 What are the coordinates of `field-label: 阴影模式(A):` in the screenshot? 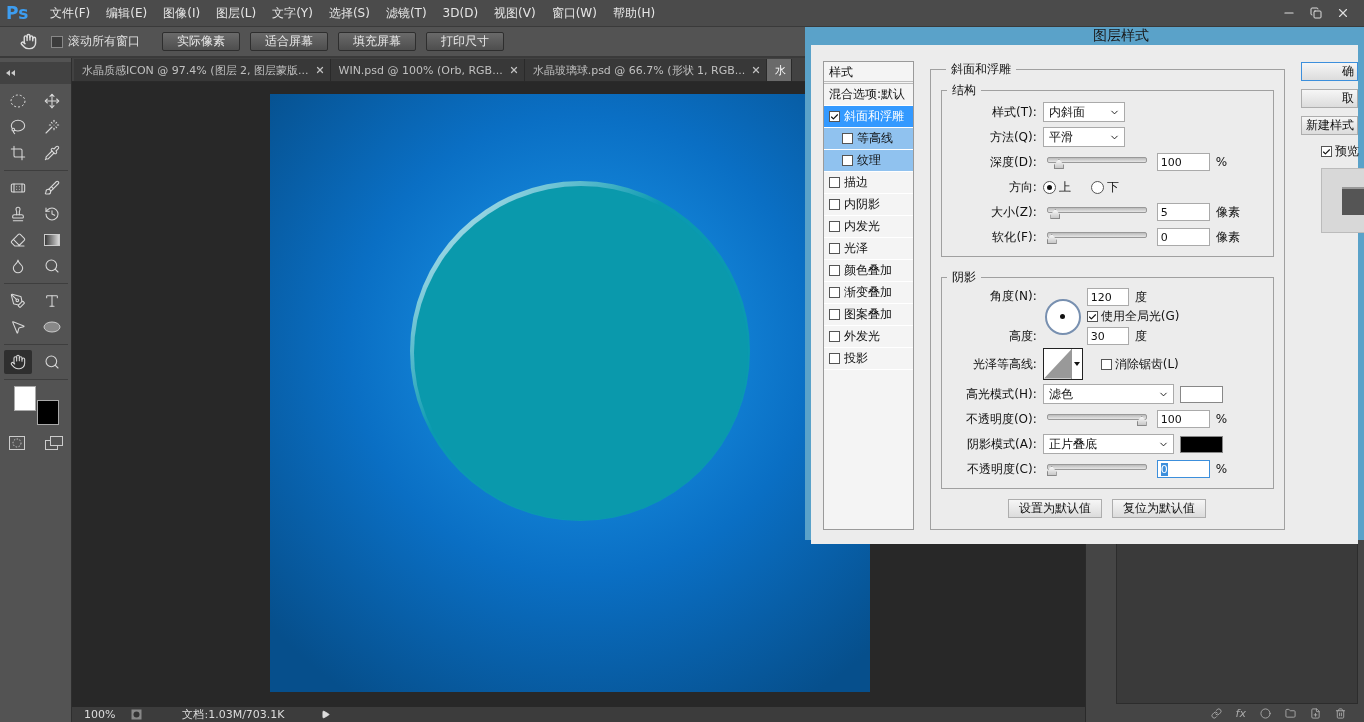 It's located at (1001, 444).